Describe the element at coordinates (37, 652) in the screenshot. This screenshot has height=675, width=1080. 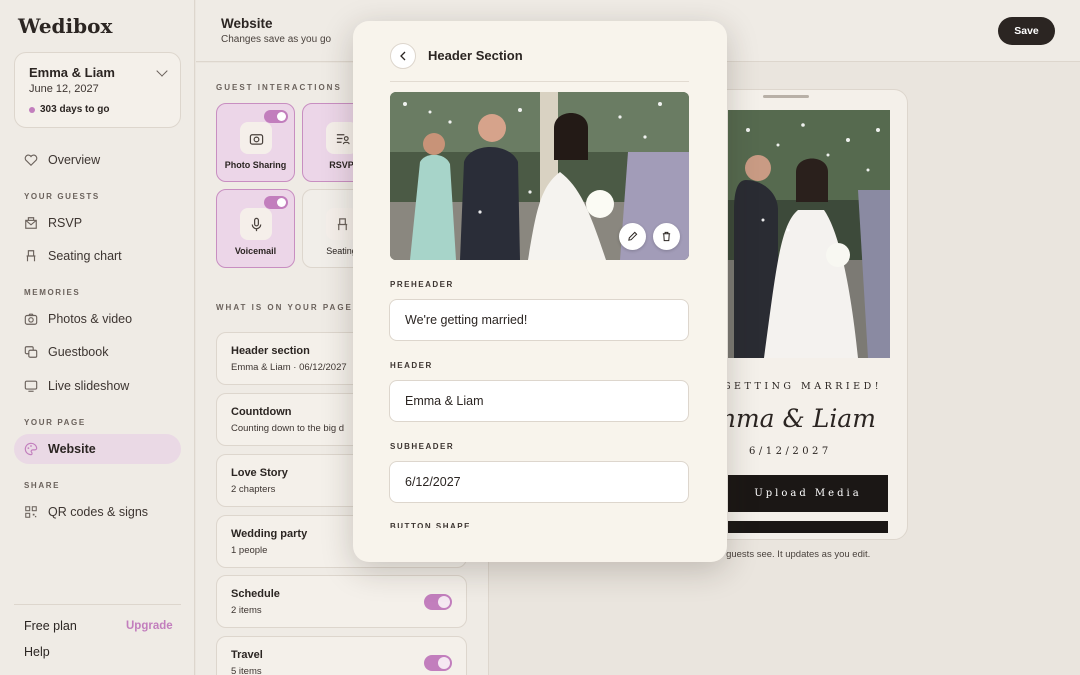
I see `help-link: Help` at that location.